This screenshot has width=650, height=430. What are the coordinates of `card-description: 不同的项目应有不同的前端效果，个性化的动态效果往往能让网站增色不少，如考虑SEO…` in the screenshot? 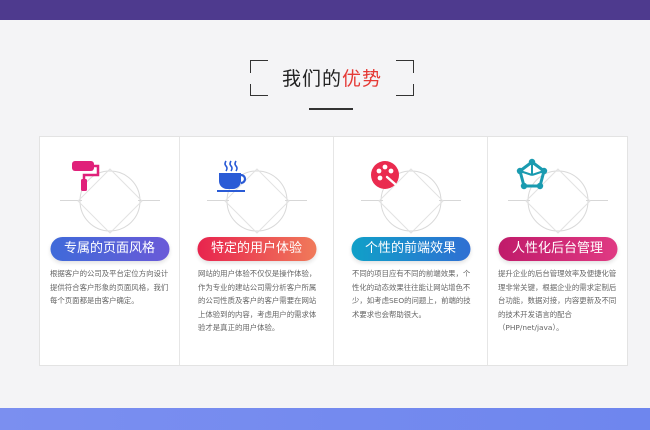 It's located at (411, 294).